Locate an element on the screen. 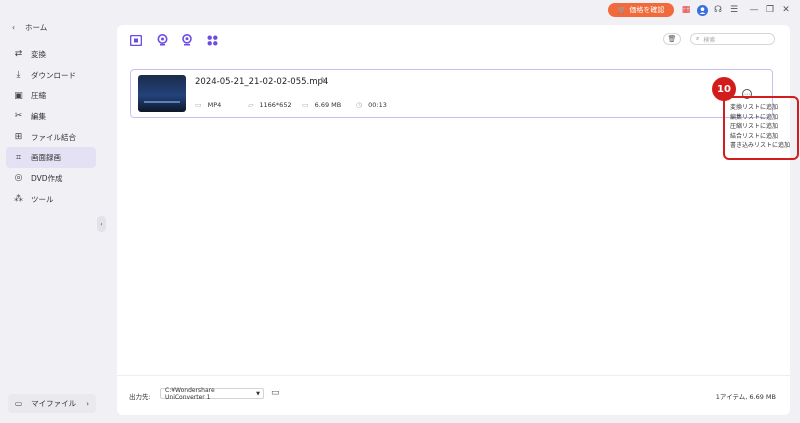  sidebar-item-label: ツール is located at coordinates (42, 199).